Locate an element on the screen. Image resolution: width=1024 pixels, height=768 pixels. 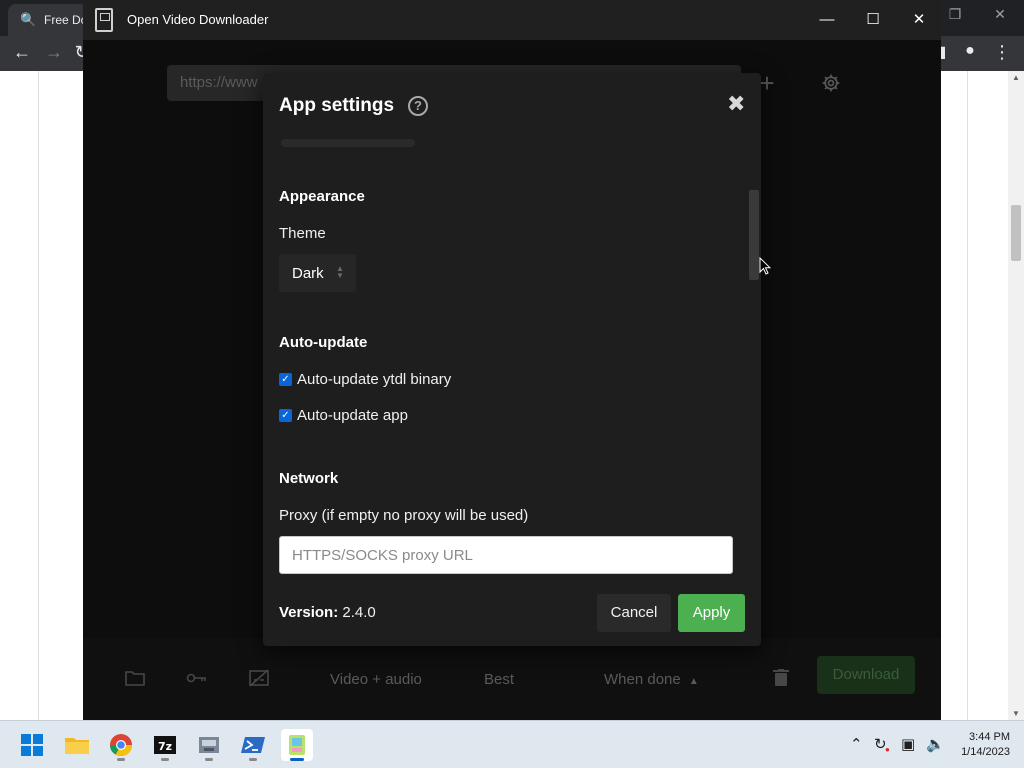
taskbar-clock: 3:44 PM 1/14/2023 is located at coordinates (980, 745).